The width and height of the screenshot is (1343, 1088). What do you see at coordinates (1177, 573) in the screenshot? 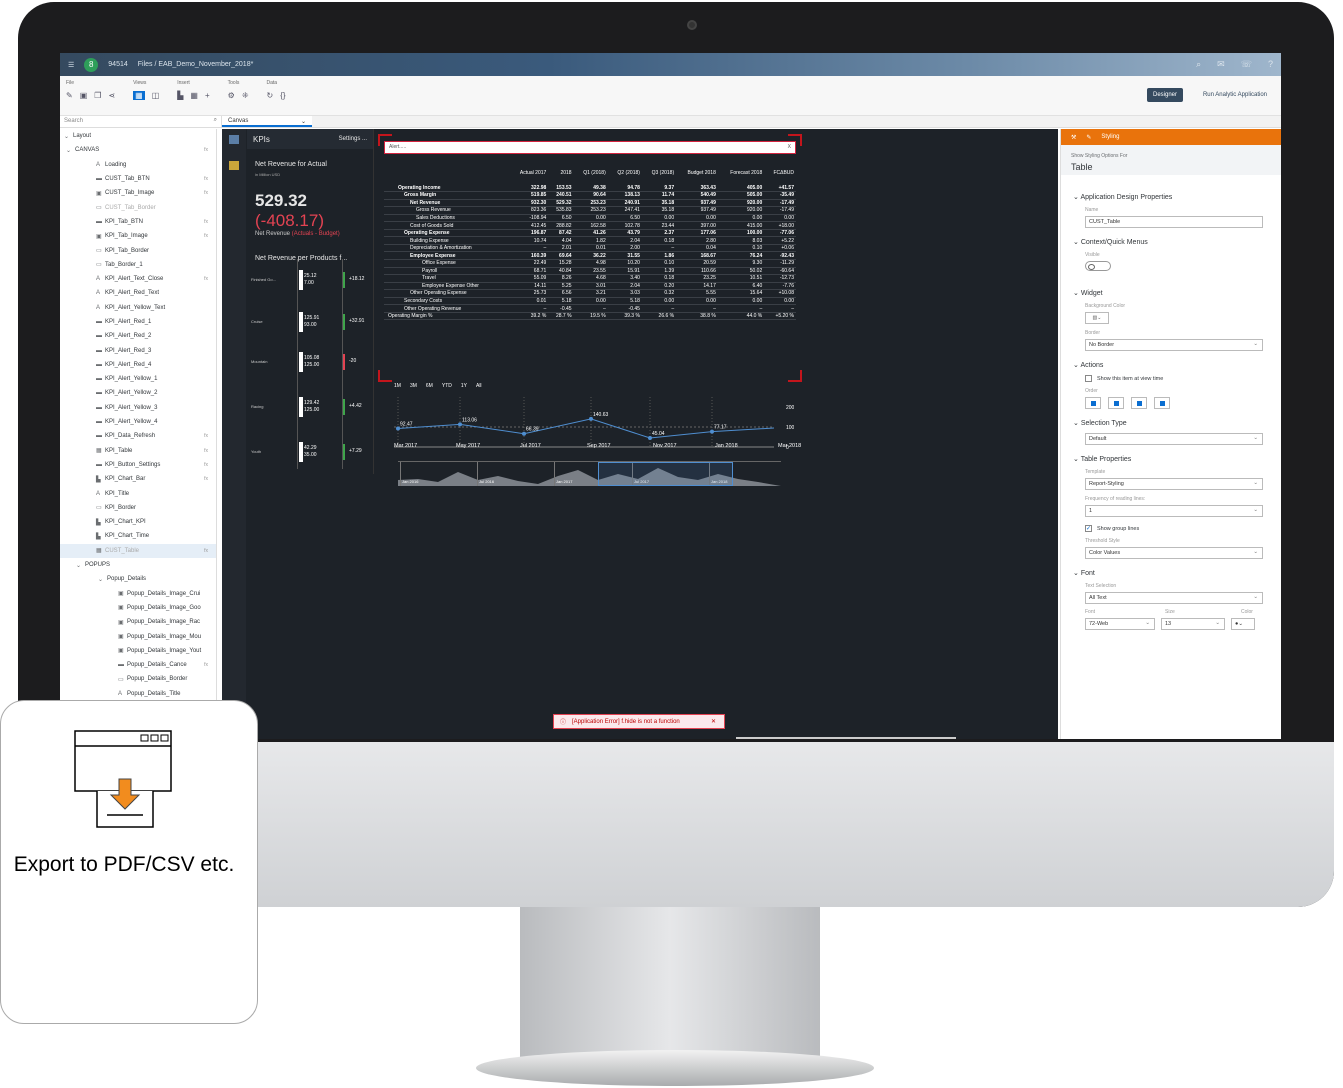
I see `section-font: ⌄ Font` at bounding box center [1177, 573].